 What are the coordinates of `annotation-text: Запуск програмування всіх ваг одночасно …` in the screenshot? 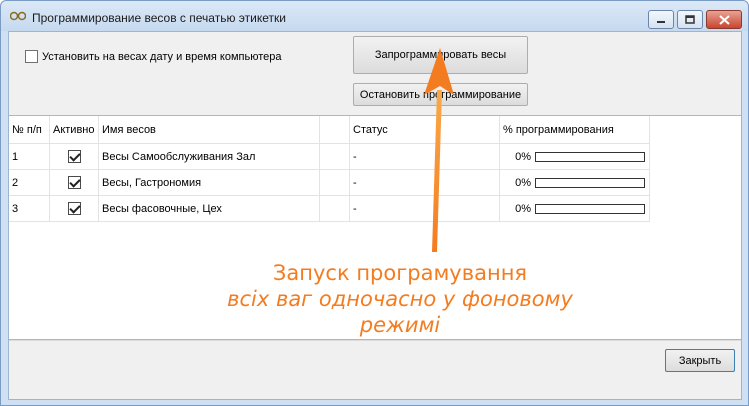 It's located at (400, 299).